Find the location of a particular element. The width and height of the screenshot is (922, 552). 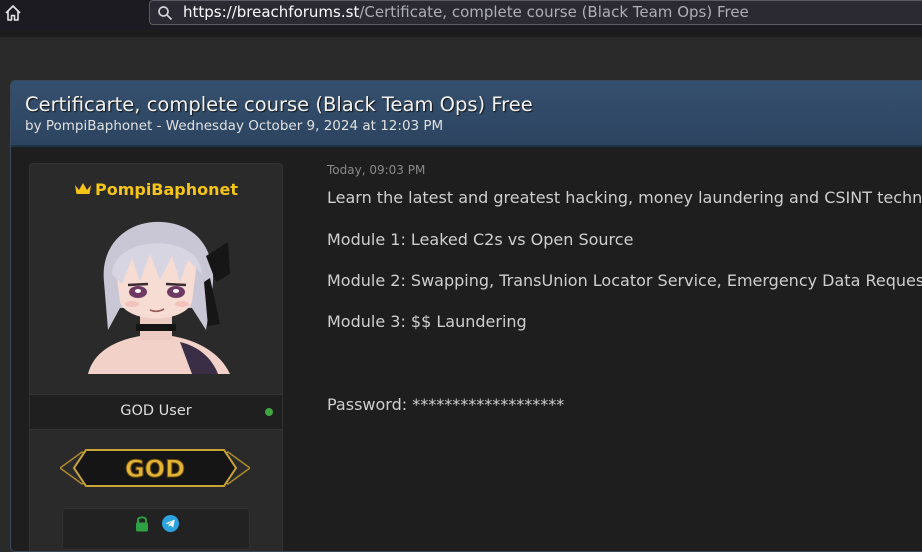

home-icon is located at coordinates (13, 13).